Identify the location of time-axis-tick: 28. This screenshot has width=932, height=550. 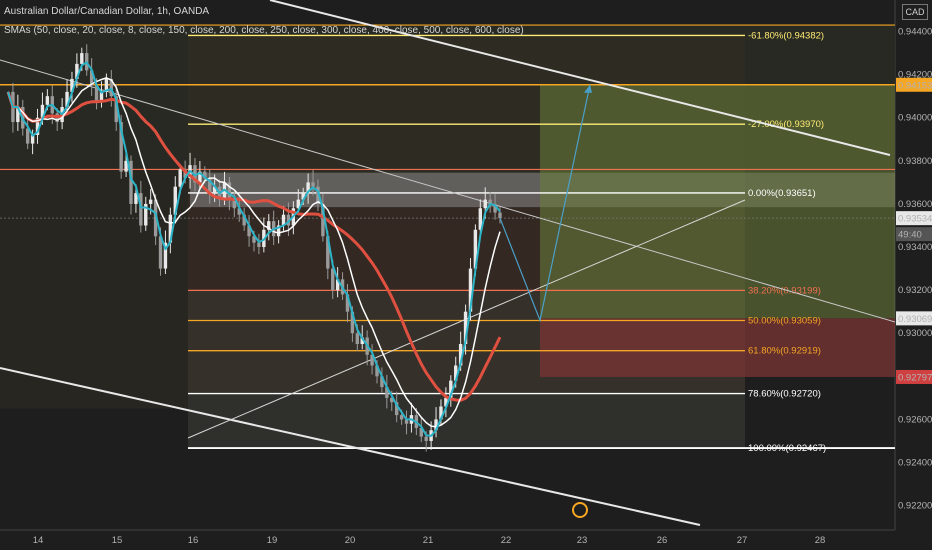
(820, 540).